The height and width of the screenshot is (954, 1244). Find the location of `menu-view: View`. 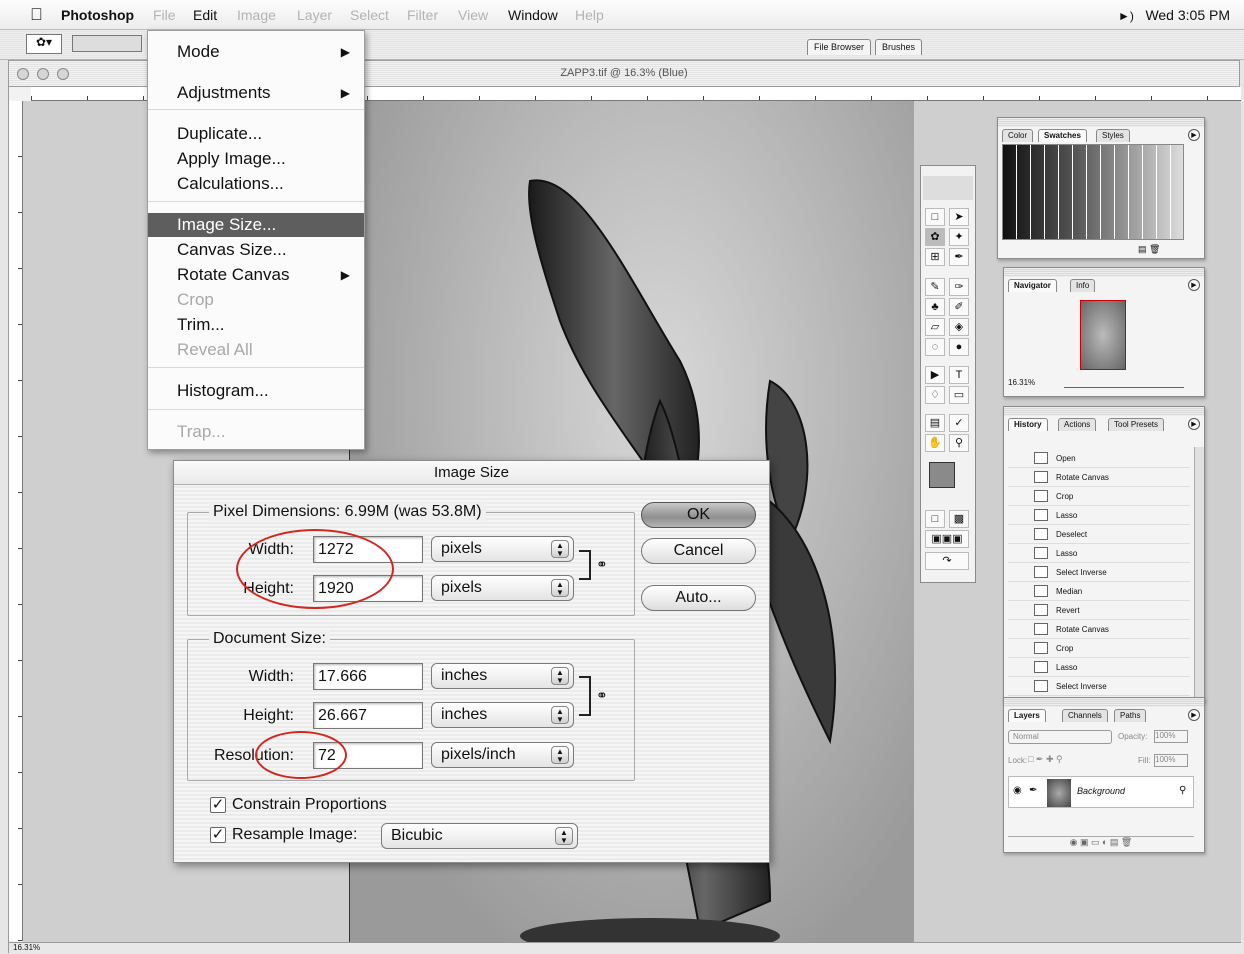

menu-view: View is located at coordinates (473, 15).